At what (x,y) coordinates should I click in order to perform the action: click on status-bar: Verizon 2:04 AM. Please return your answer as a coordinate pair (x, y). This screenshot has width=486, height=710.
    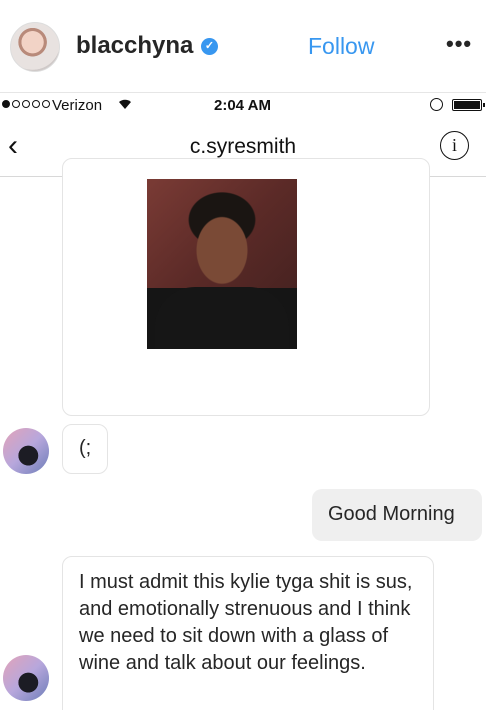
    Looking at the image, I should click on (243, 105).